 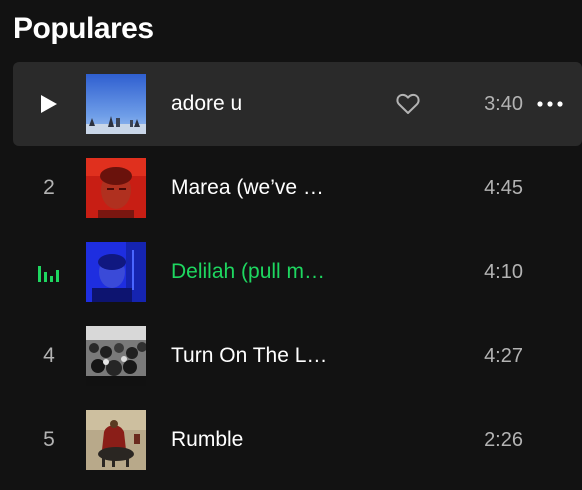 I want to click on track-number: 4, so click(x=49, y=355).